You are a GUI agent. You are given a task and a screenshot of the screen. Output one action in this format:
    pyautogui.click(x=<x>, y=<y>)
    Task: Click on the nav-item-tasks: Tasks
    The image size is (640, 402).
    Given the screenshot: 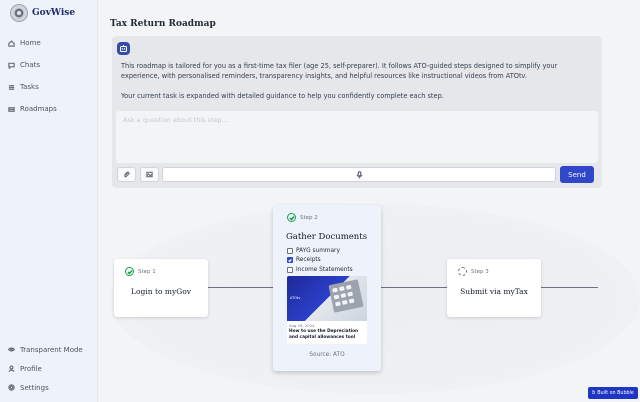 What is the action you would take?
    pyautogui.click(x=49, y=87)
    